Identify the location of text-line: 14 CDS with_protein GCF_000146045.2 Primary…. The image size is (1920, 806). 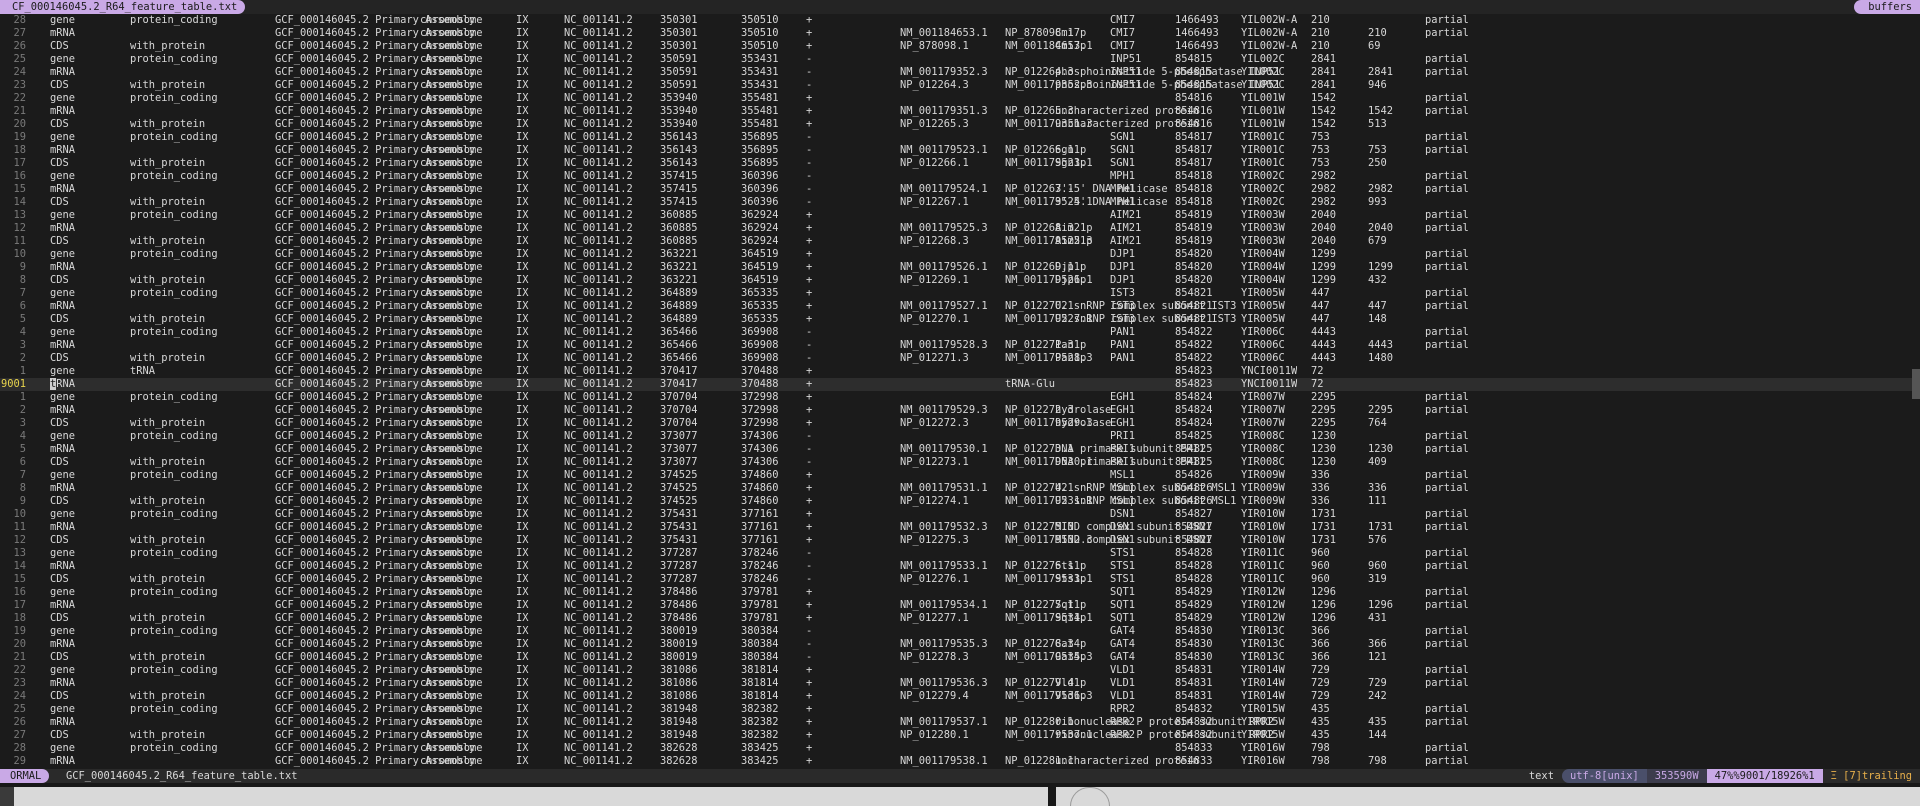
(960, 202).